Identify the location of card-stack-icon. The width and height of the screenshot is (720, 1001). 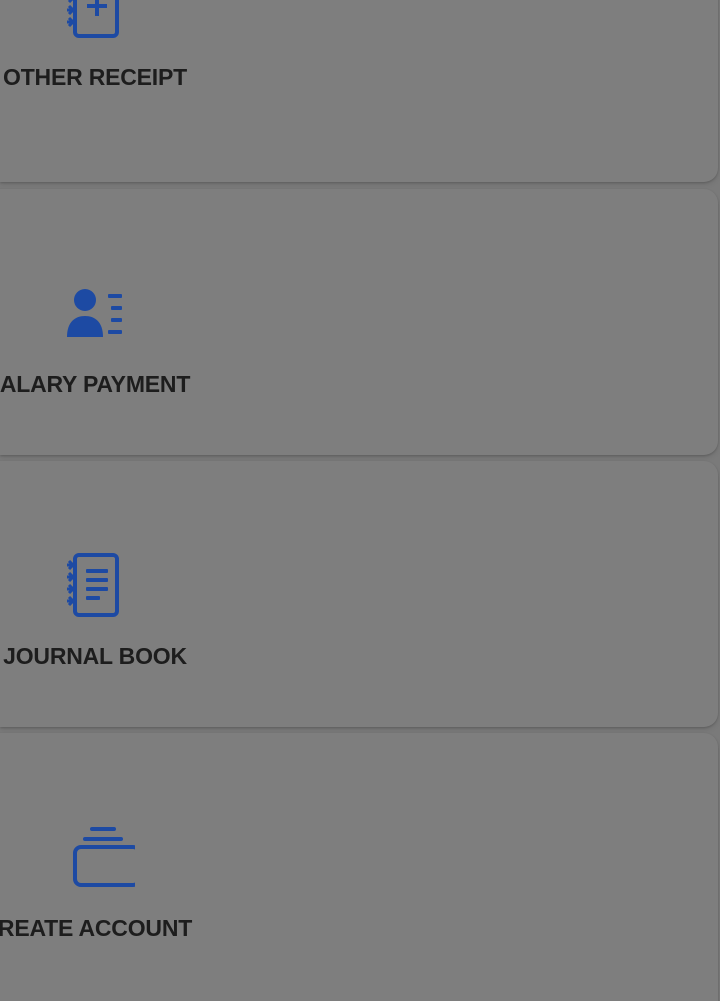
(95, 857).